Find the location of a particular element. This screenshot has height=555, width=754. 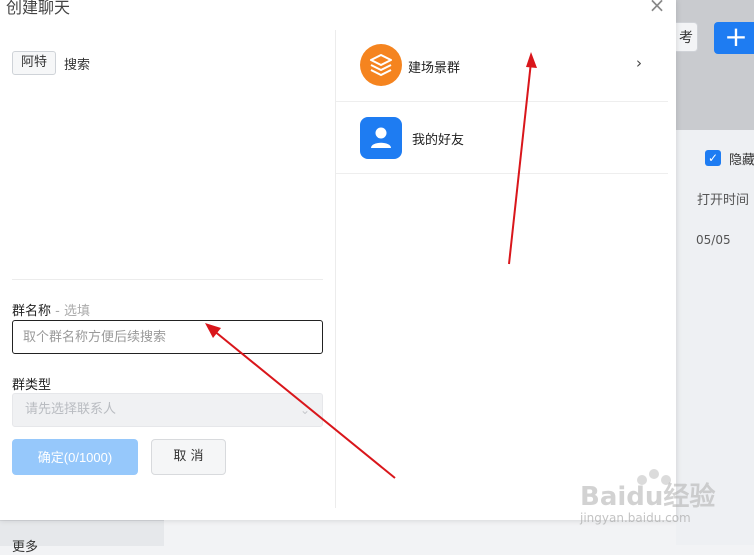

modal-title: 创建聊天 is located at coordinates (38, 8).